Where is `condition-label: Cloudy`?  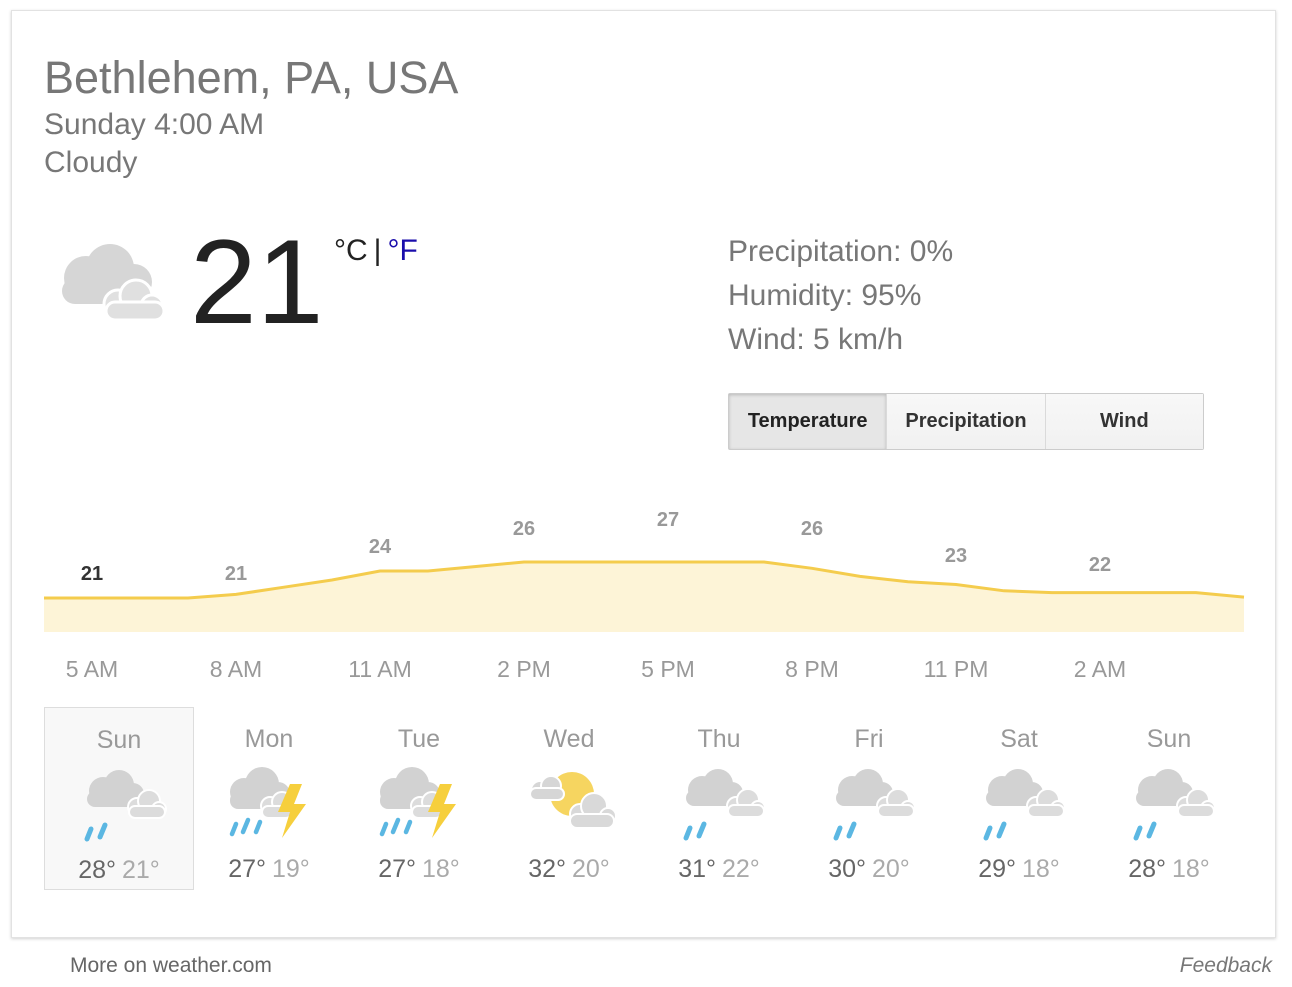
condition-label: Cloudy is located at coordinates (91, 162).